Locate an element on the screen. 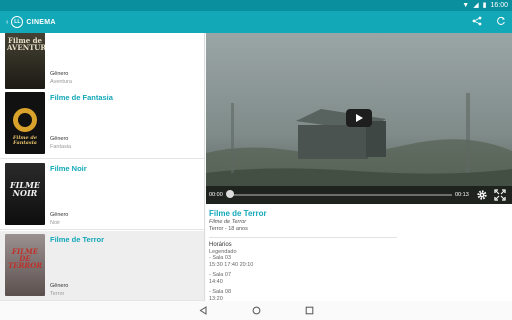 Image resolution: width=512 pixels, height=320 pixels. movie-title: Filme de Terror is located at coordinates (77, 239).